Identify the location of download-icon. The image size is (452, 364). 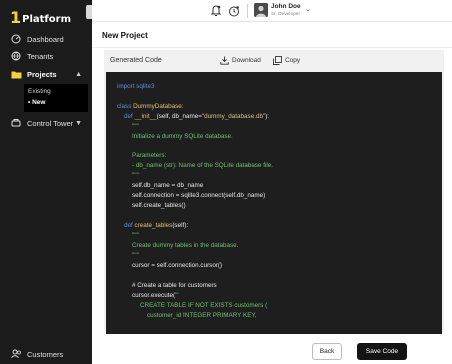
(224, 60).